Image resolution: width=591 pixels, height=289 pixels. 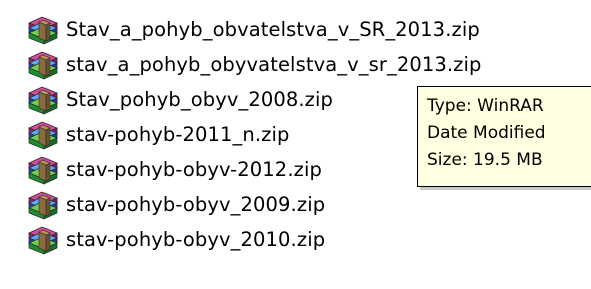 I want to click on file-name: stav_a_pohyb_obyvatelstva_v_sr_2013.zip, so click(x=274, y=64).